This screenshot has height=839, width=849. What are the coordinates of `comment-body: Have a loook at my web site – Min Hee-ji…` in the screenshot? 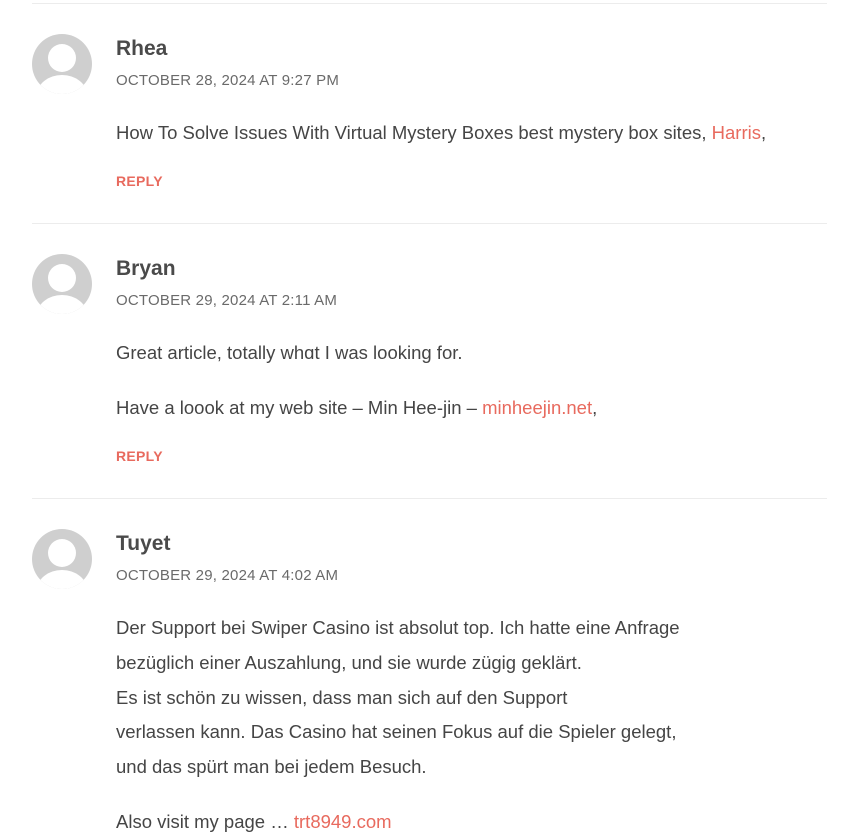 It's located at (356, 408).